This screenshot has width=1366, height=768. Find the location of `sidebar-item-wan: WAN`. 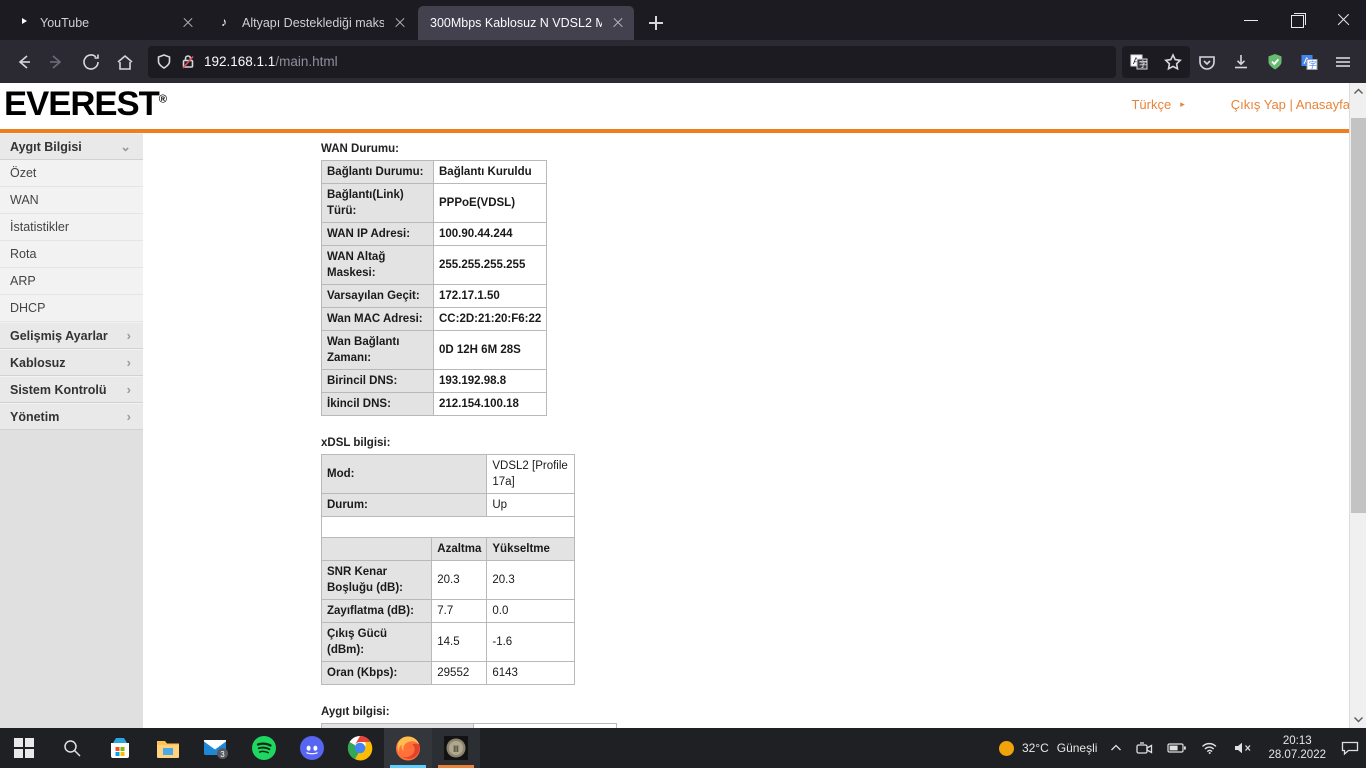

sidebar-item-wan: WAN is located at coordinates (71, 200).